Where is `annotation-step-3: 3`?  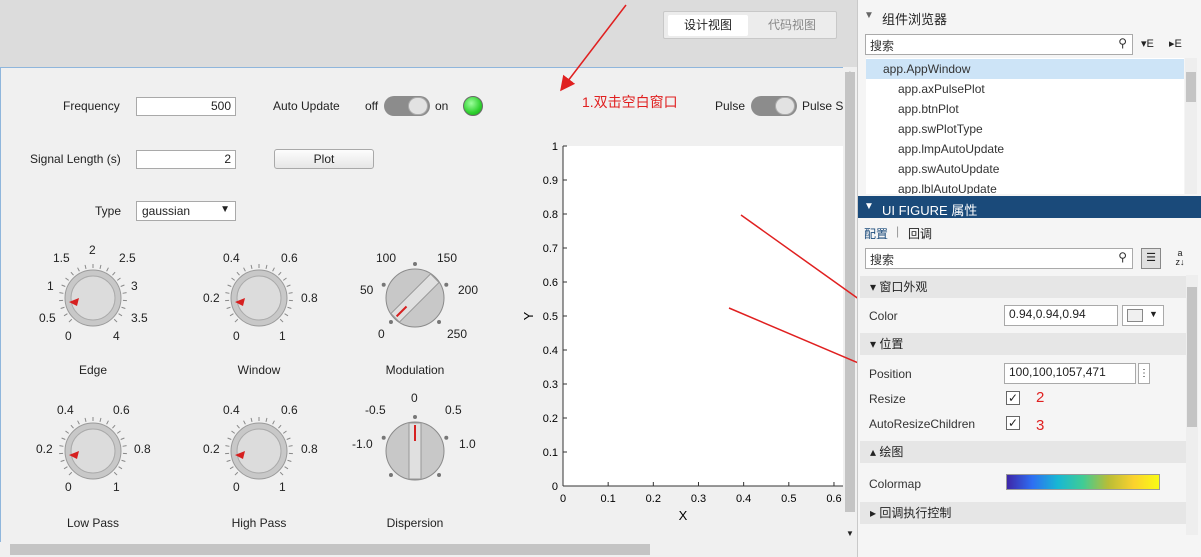 annotation-step-3: 3 is located at coordinates (1040, 425).